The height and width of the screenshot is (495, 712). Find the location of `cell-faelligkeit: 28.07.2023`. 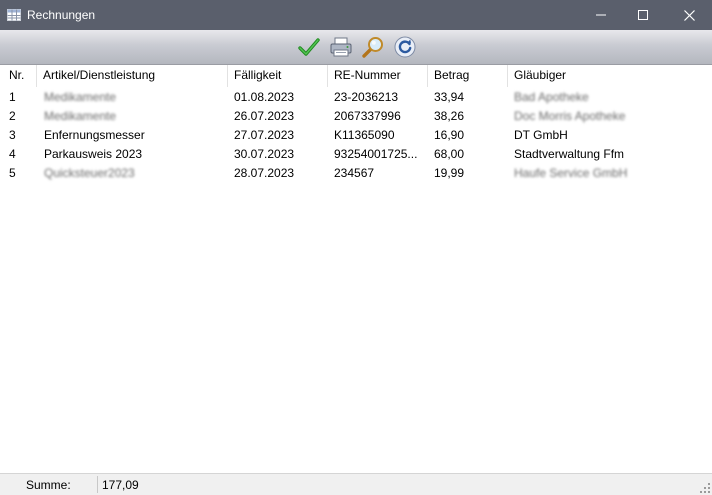

cell-faelligkeit: 28.07.2023 is located at coordinates (264, 173).